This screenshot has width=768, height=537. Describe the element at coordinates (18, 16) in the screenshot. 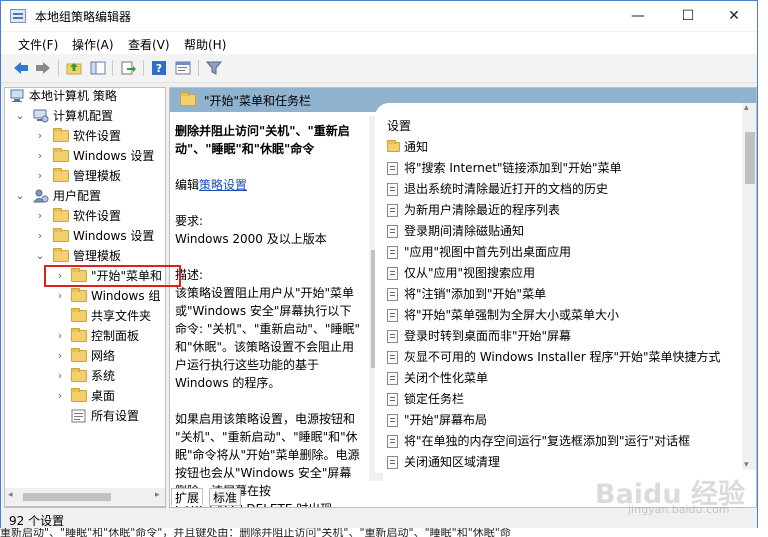

I see `policy-editor-icon` at that location.